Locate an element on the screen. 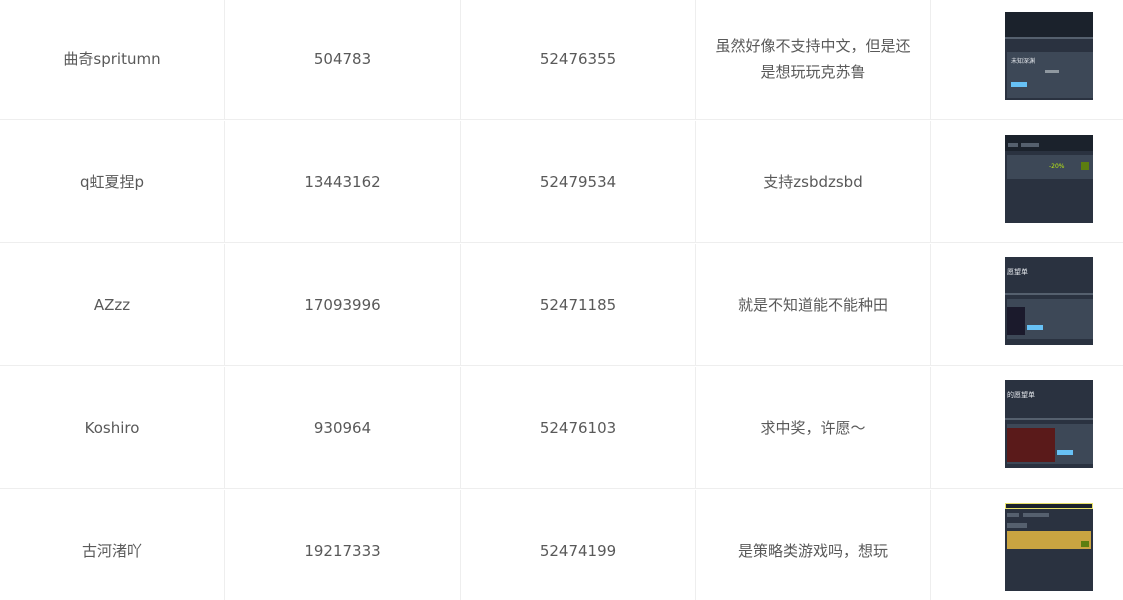  order-cell: 52479534 is located at coordinates (578, 181).